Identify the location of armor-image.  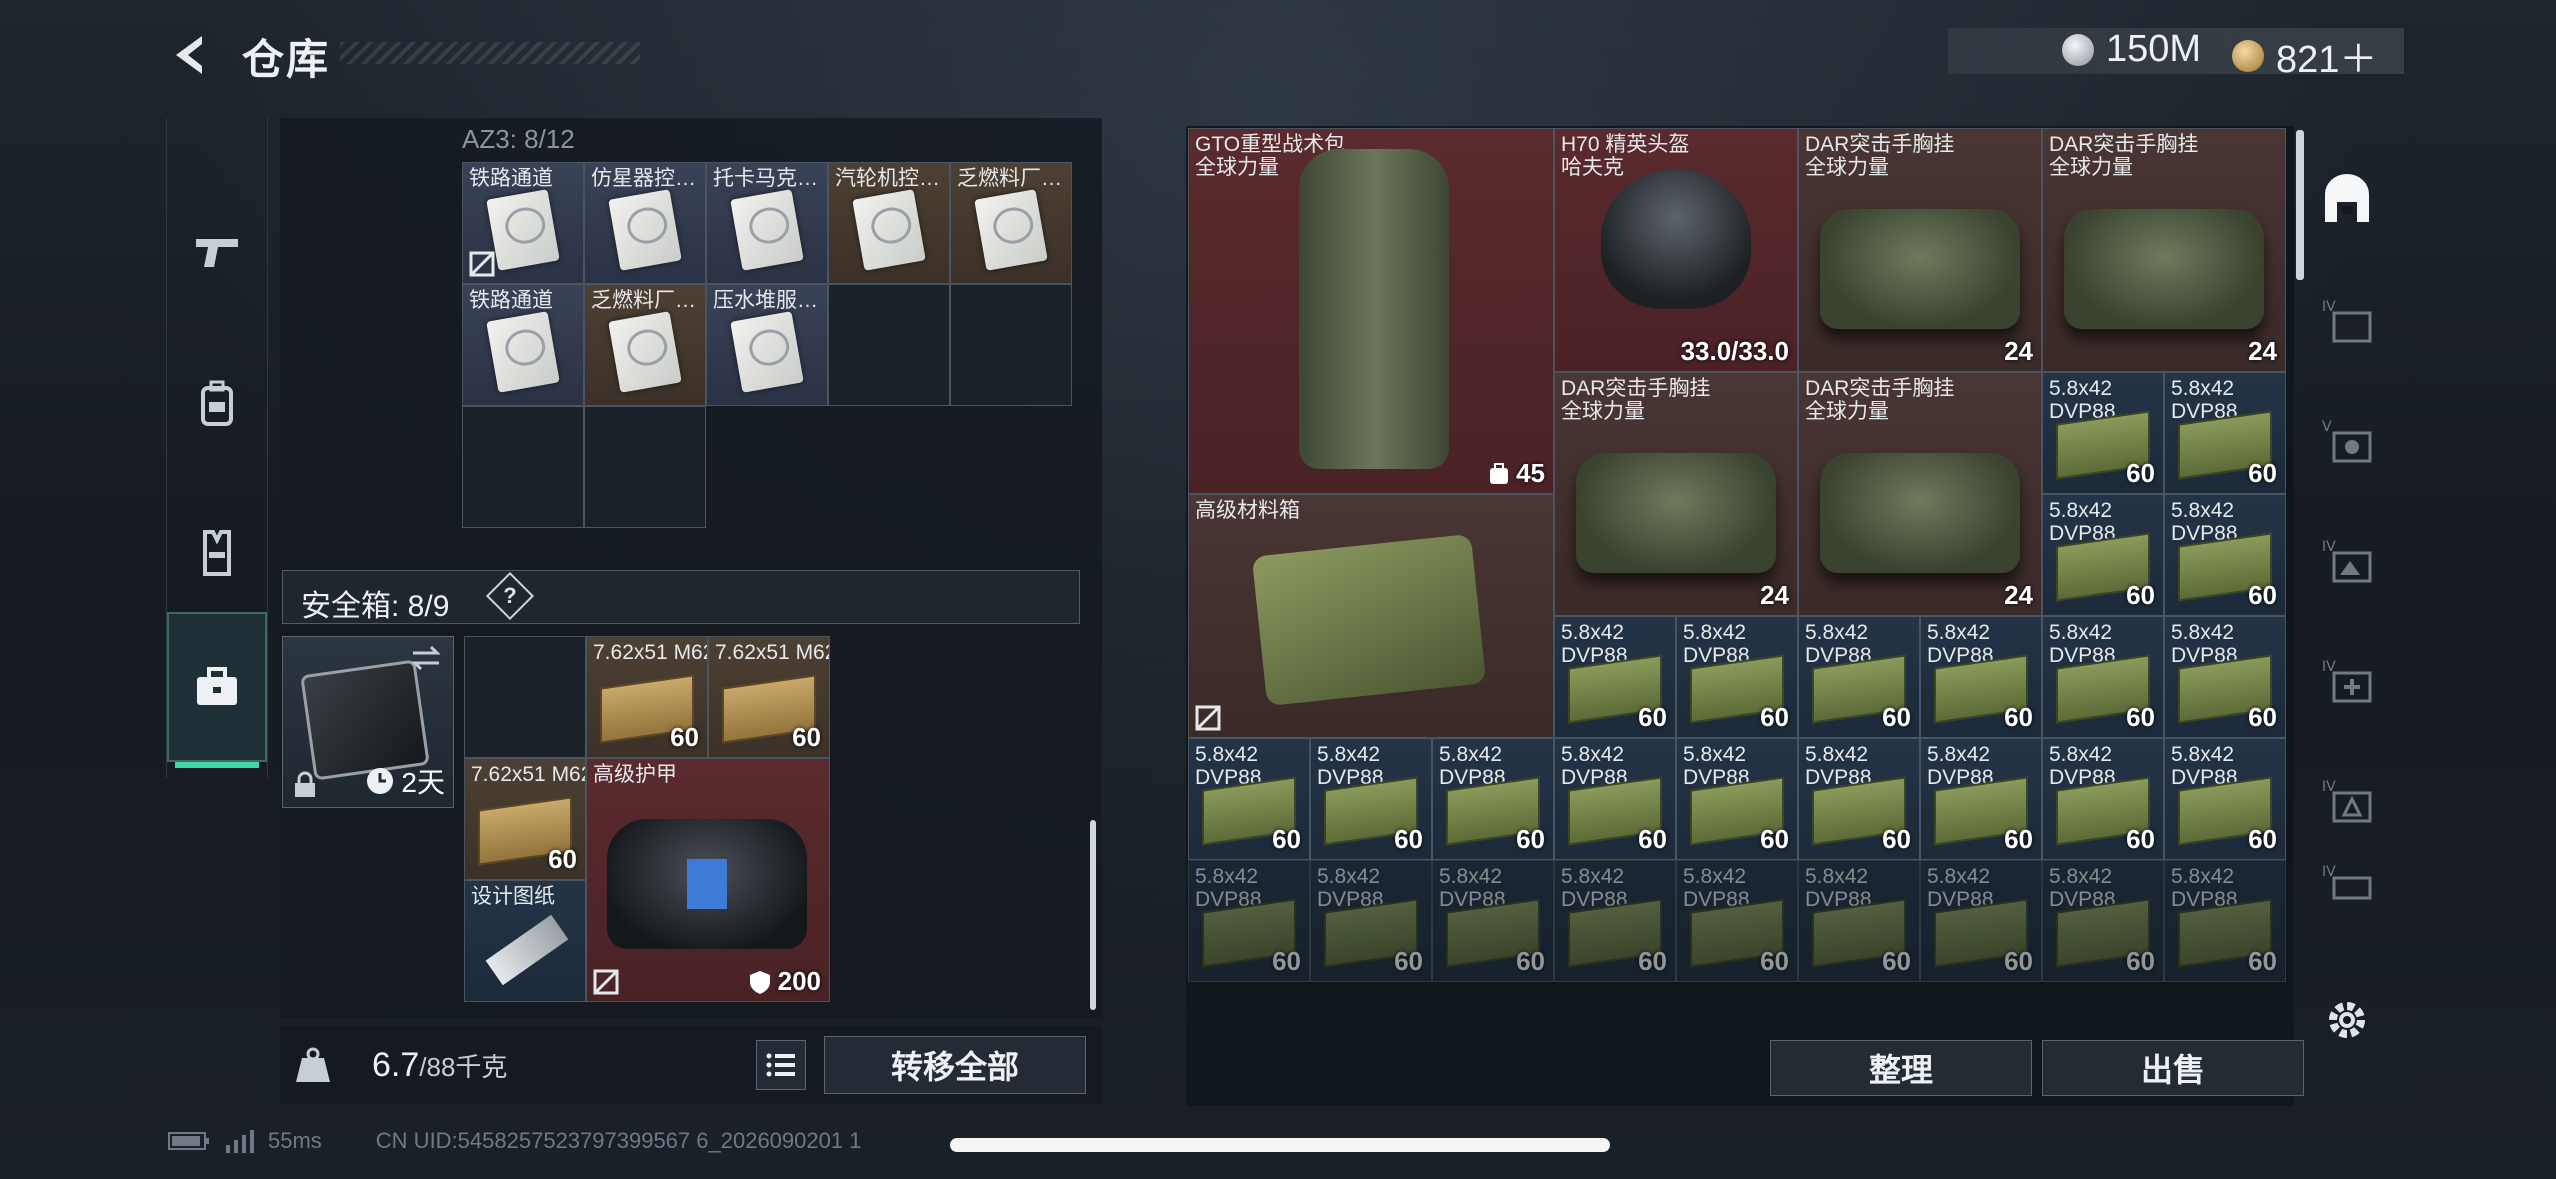
(707, 884).